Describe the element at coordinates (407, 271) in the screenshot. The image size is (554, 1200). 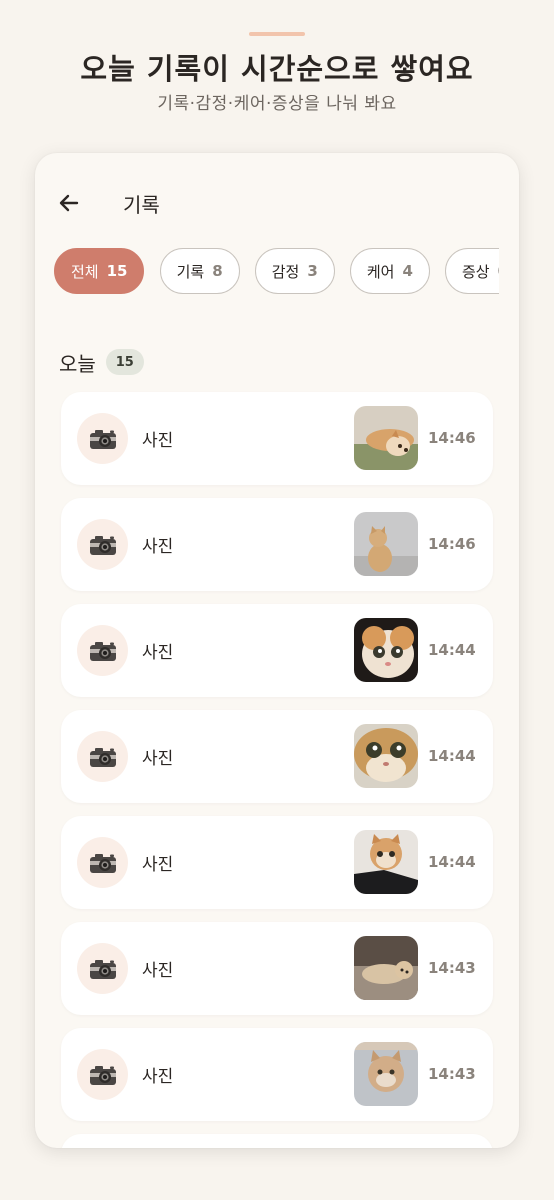
I see `filter-chip-count: 4` at that location.